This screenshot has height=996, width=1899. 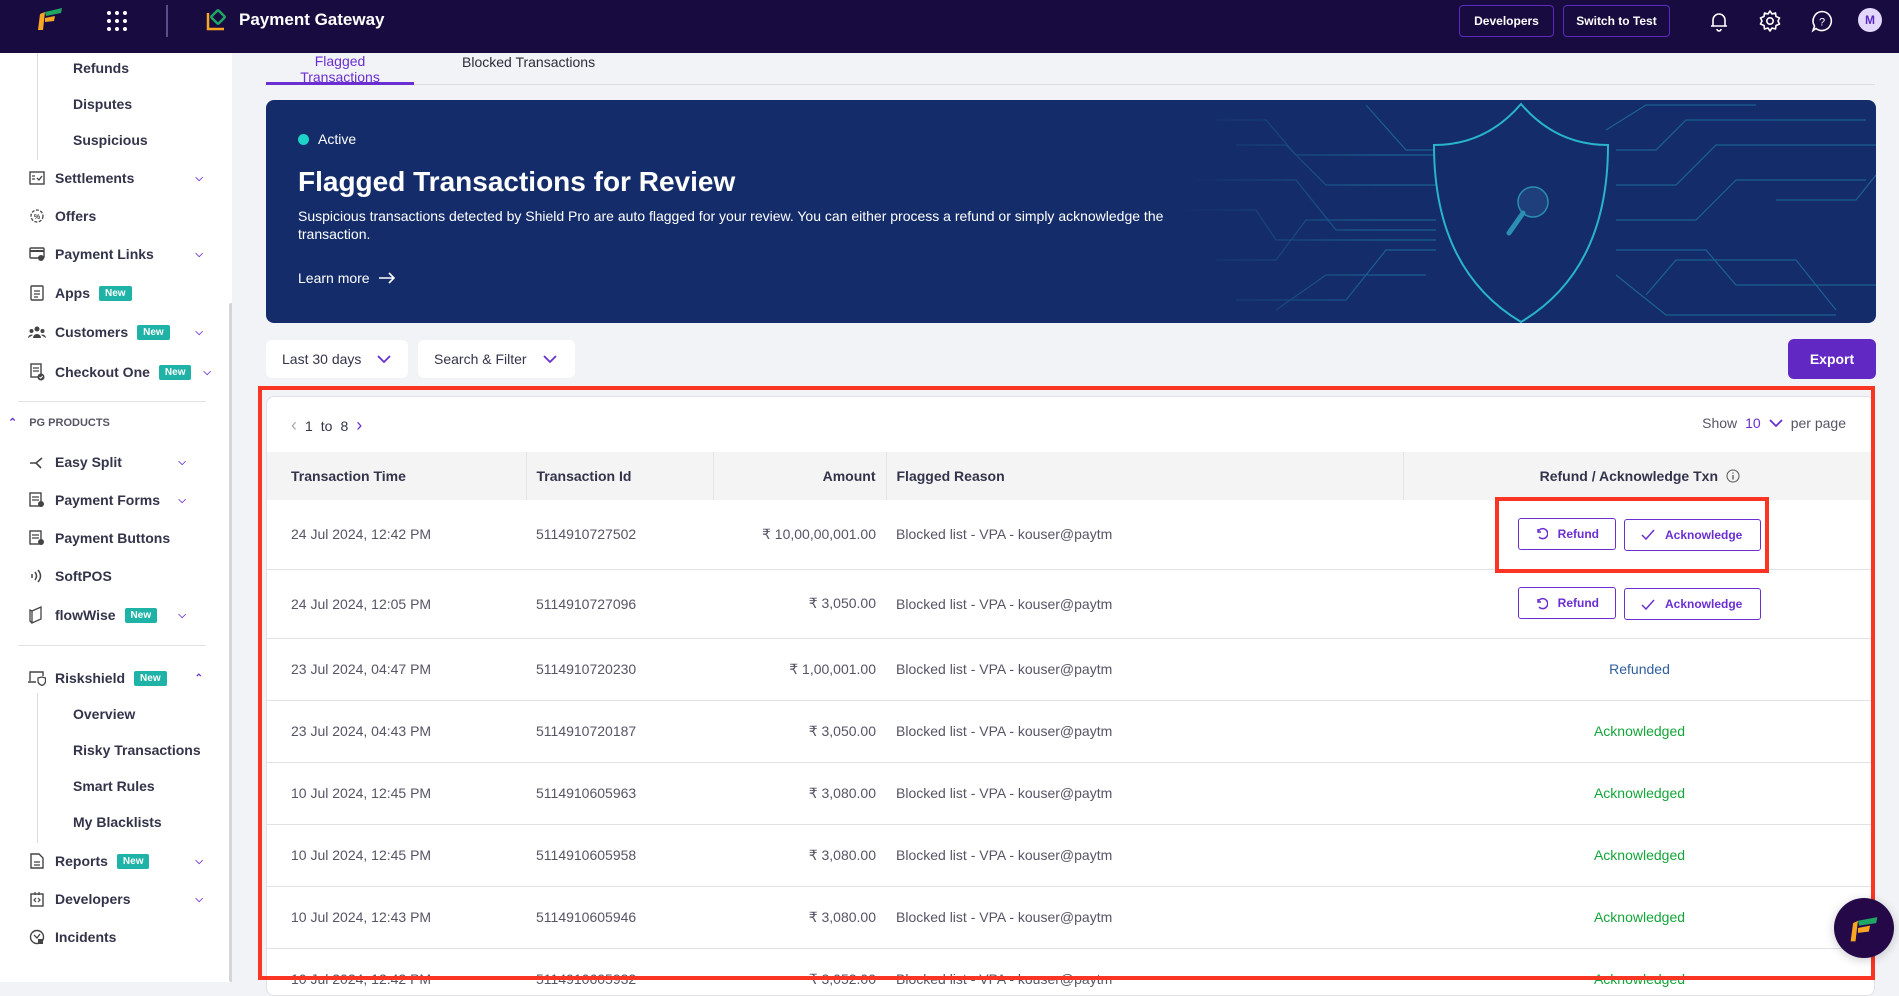 What do you see at coordinates (496, 359) in the screenshot?
I see `search-filter-dropdown: Search & Filter` at bounding box center [496, 359].